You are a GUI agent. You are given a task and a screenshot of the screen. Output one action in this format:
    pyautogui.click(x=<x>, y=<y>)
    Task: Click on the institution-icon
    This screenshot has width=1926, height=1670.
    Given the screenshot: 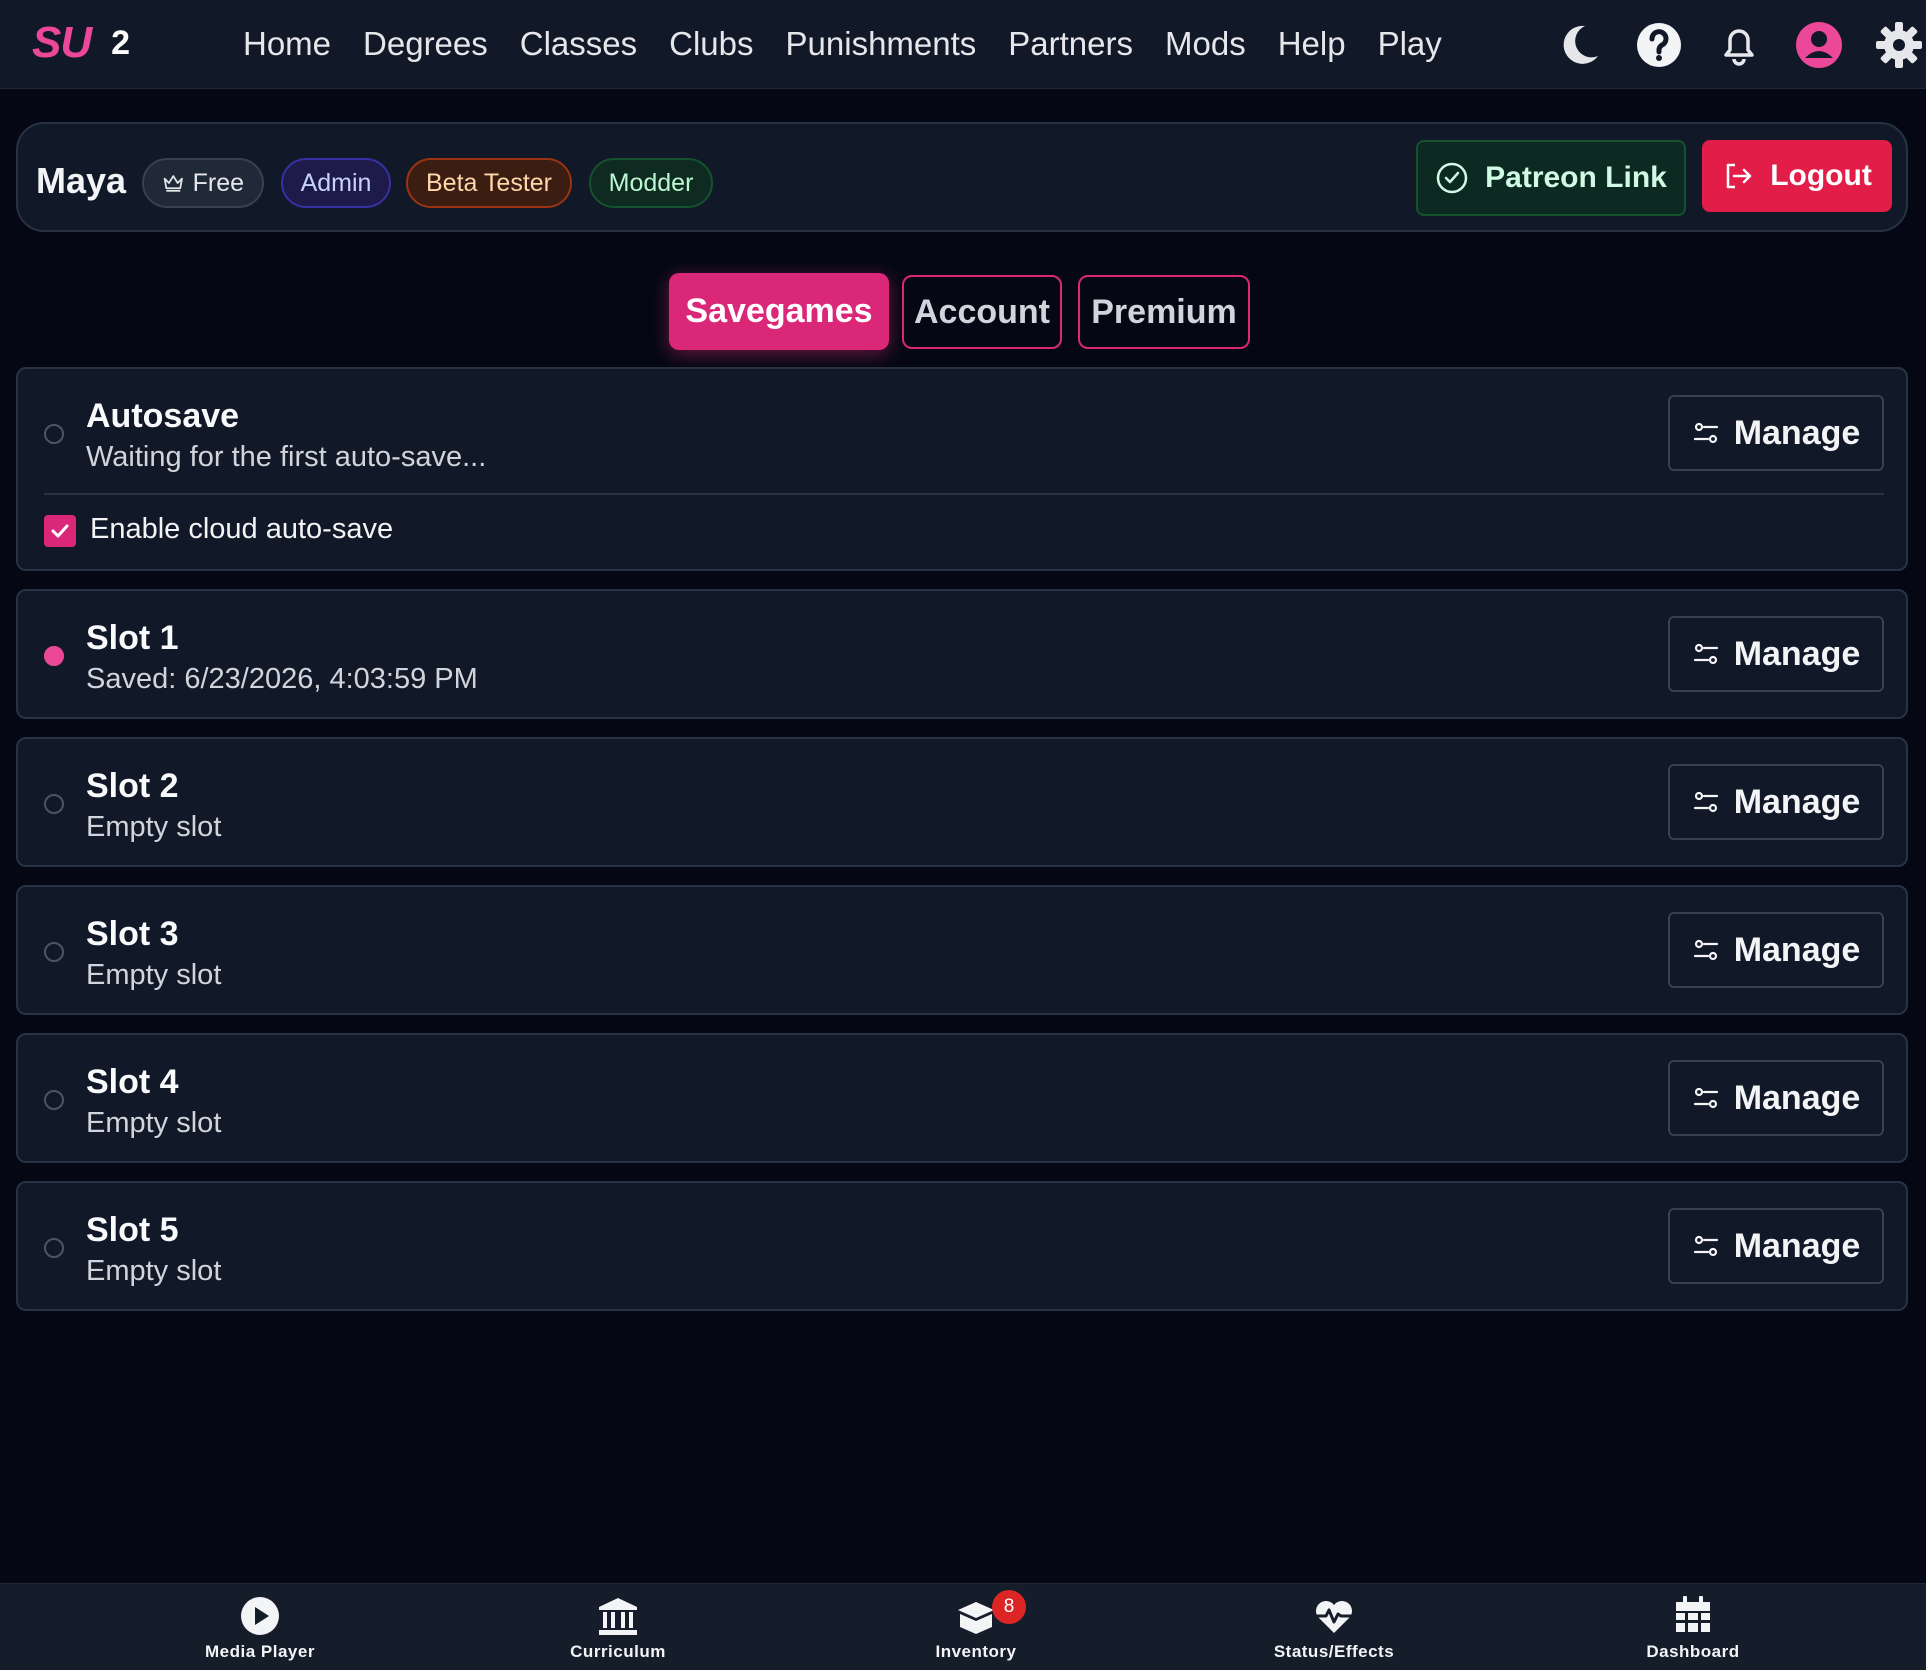 What is the action you would take?
    pyautogui.click(x=618, y=1616)
    